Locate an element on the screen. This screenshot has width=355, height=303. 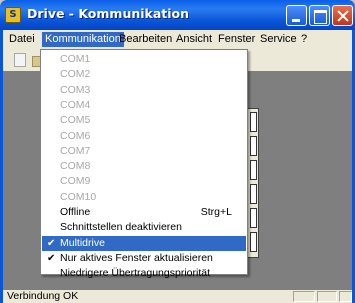
menu-kommunikation: Kommunikation is located at coordinates (83, 39).